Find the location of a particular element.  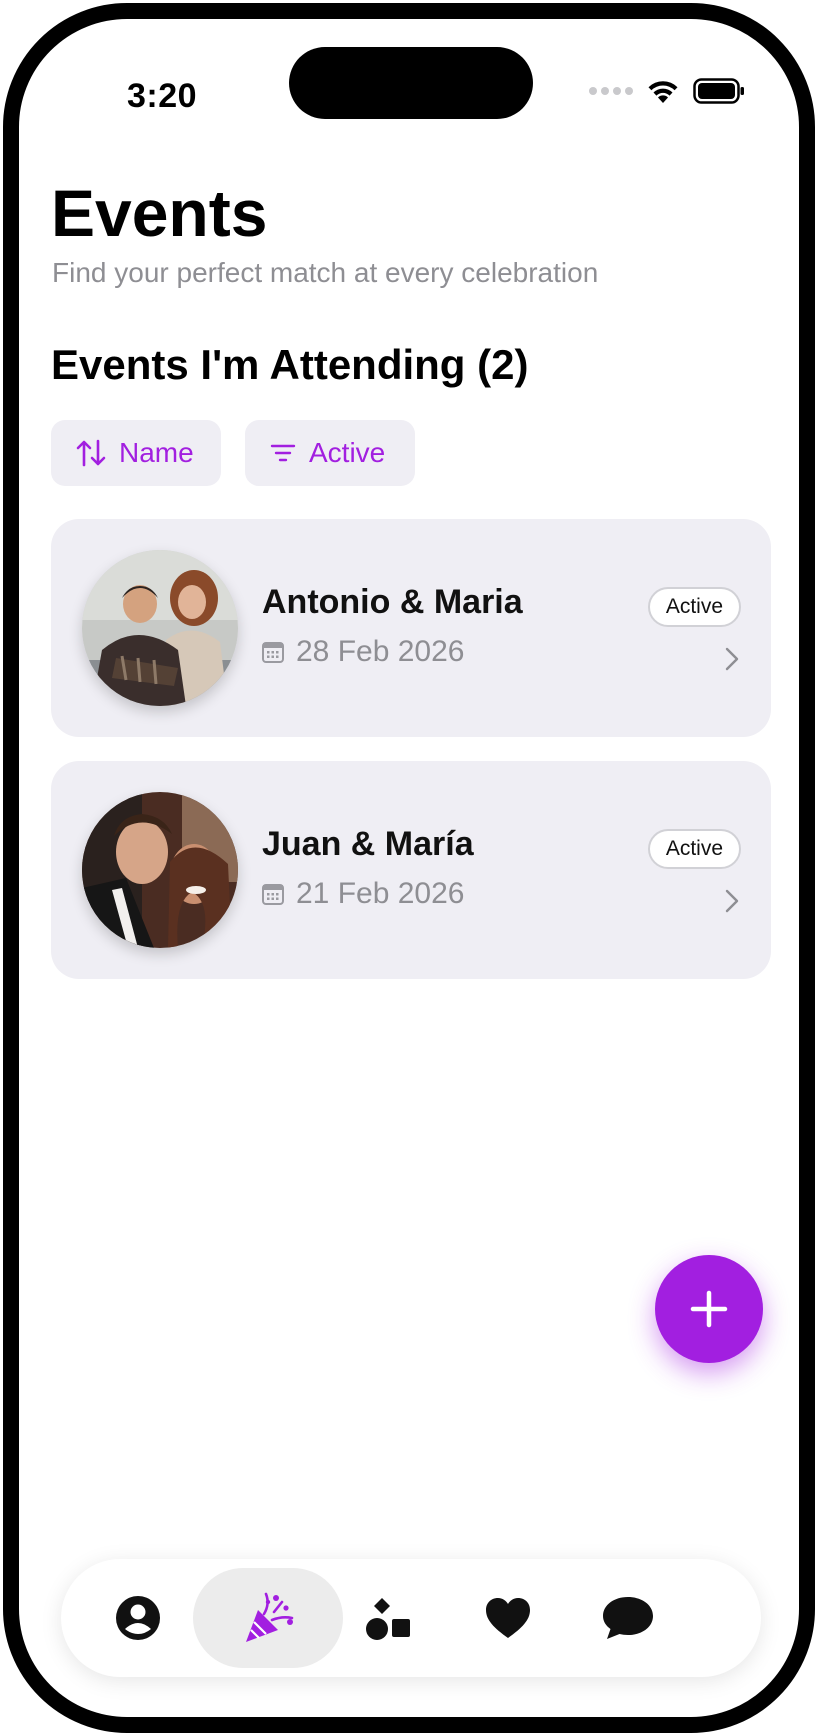

status-icons is located at coordinates (667, 91).